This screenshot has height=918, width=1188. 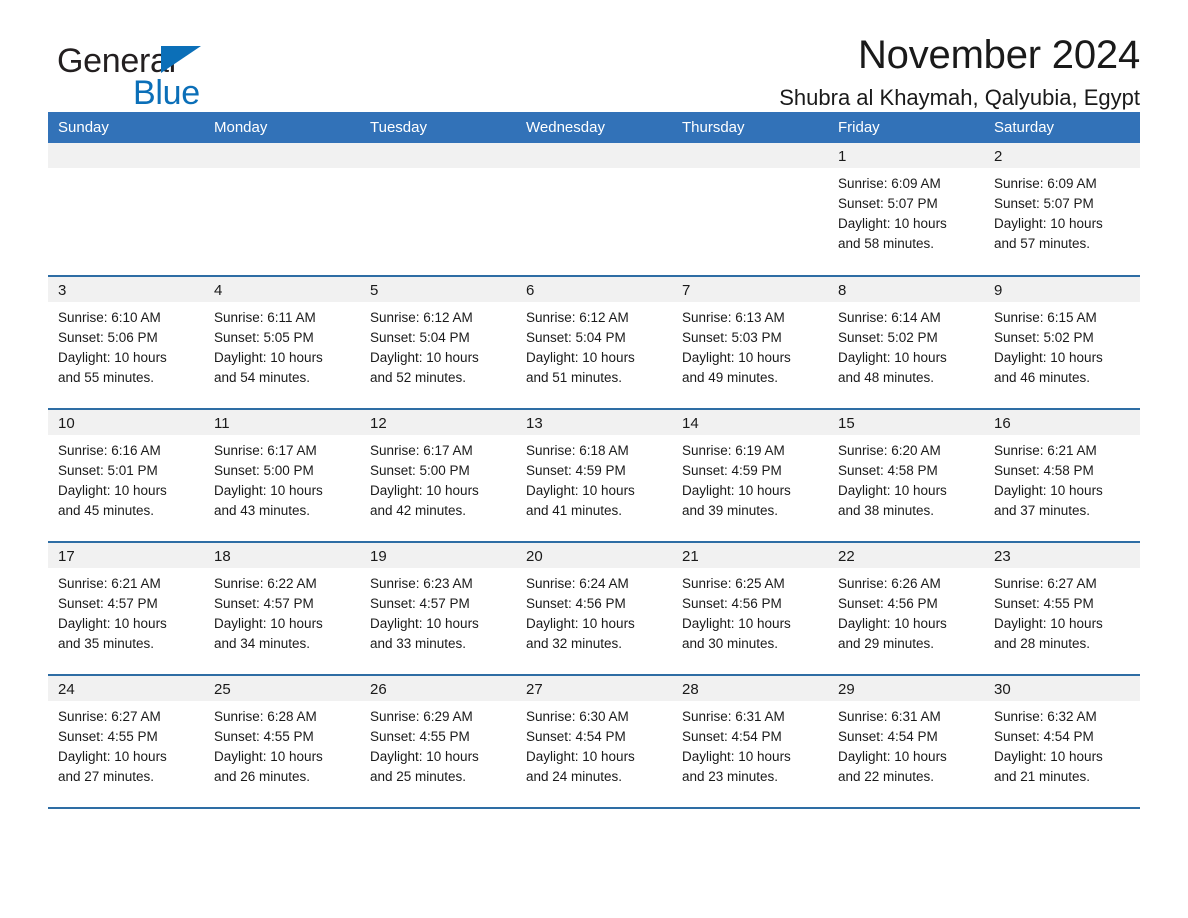 What do you see at coordinates (166, 93) in the screenshot?
I see `logo-text-blue: Blue` at bounding box center [166, 93].